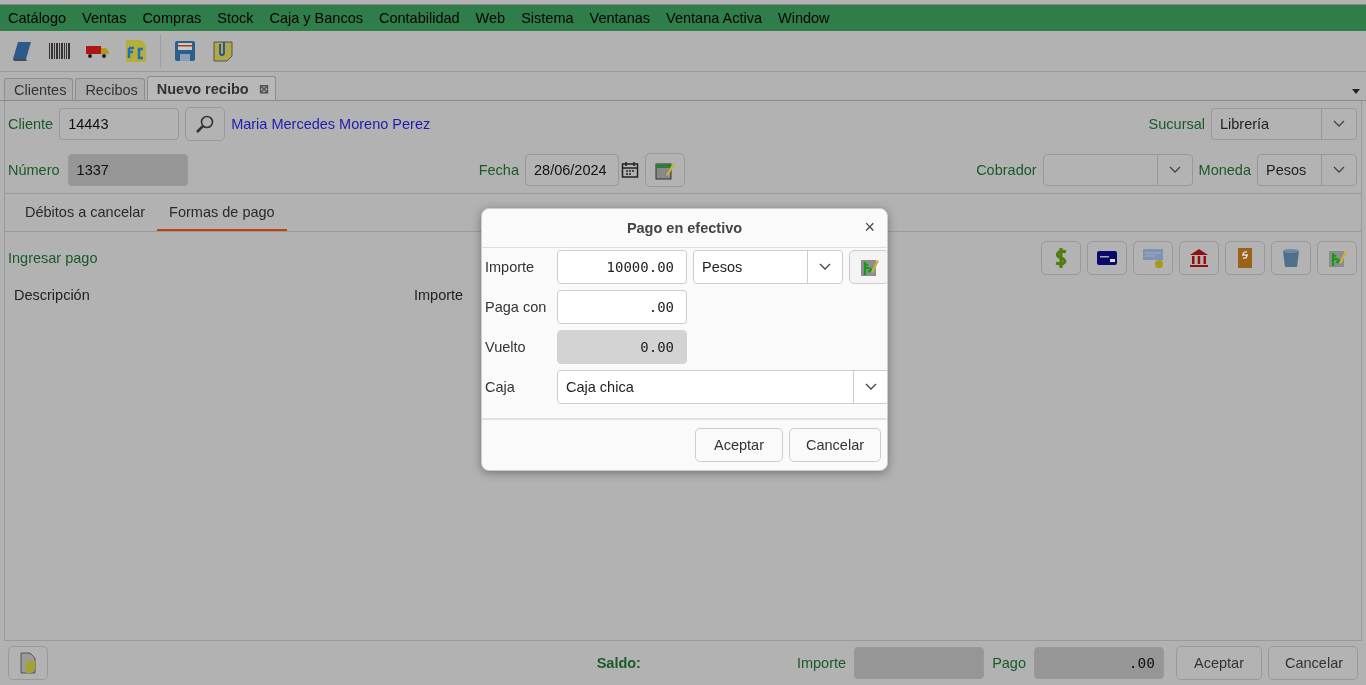 This screenshot has width=1366, height=685. What do you see at coordinates (316, 18) in the screenshot?
I see `menu-item: Caja y Bancos` at bounding box center [316, 18].